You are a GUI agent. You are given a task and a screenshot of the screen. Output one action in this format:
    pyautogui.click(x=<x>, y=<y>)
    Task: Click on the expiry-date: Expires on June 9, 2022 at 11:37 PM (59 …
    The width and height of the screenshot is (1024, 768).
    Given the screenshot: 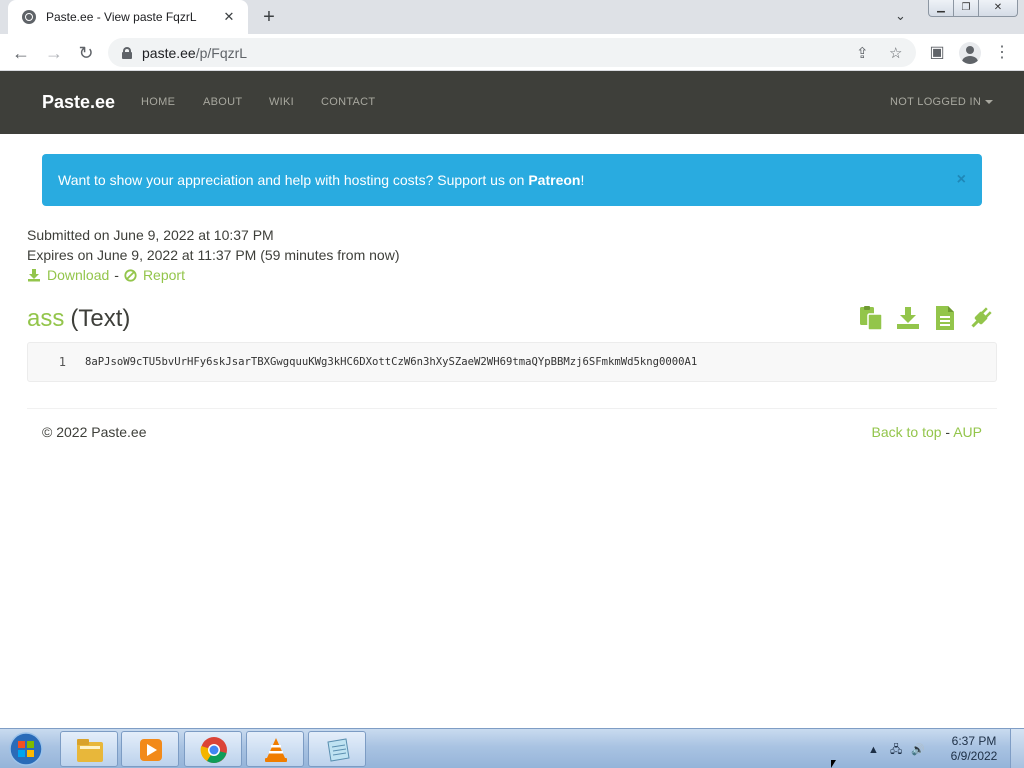 What is the action you would take?
    pyautogui.click(x=213, y=255)
    